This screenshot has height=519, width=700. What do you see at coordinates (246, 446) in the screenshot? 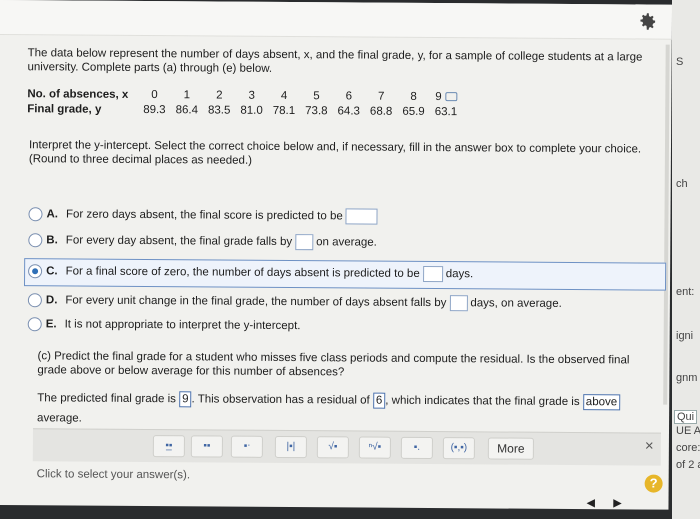
I see `exponent-button: ▪ᐧ` at bounding box center [246, 446].